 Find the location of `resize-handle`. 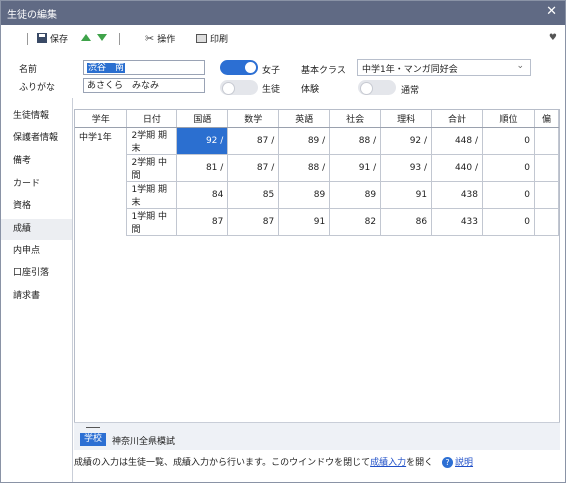

resize-handle is located at coordinates (93, 427).